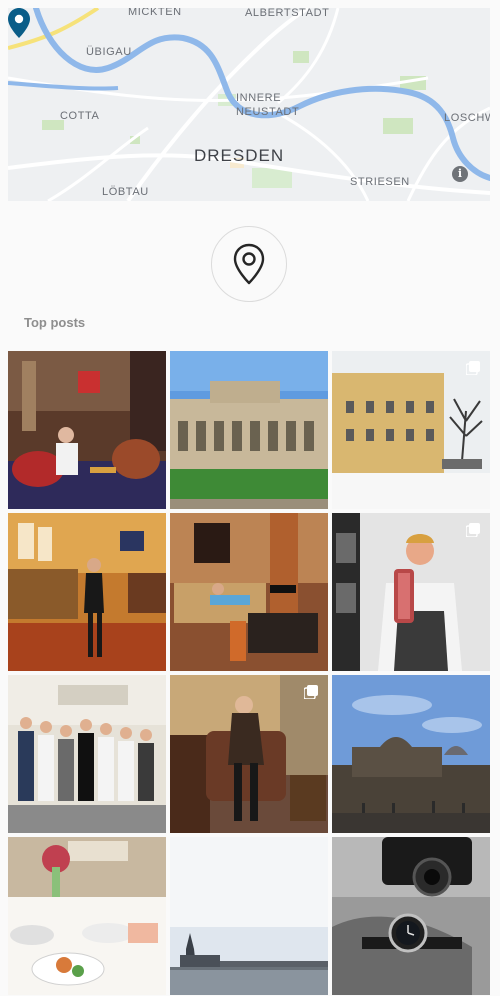  I want to click on top-posts-heading: Top posts, so click(55, 322).